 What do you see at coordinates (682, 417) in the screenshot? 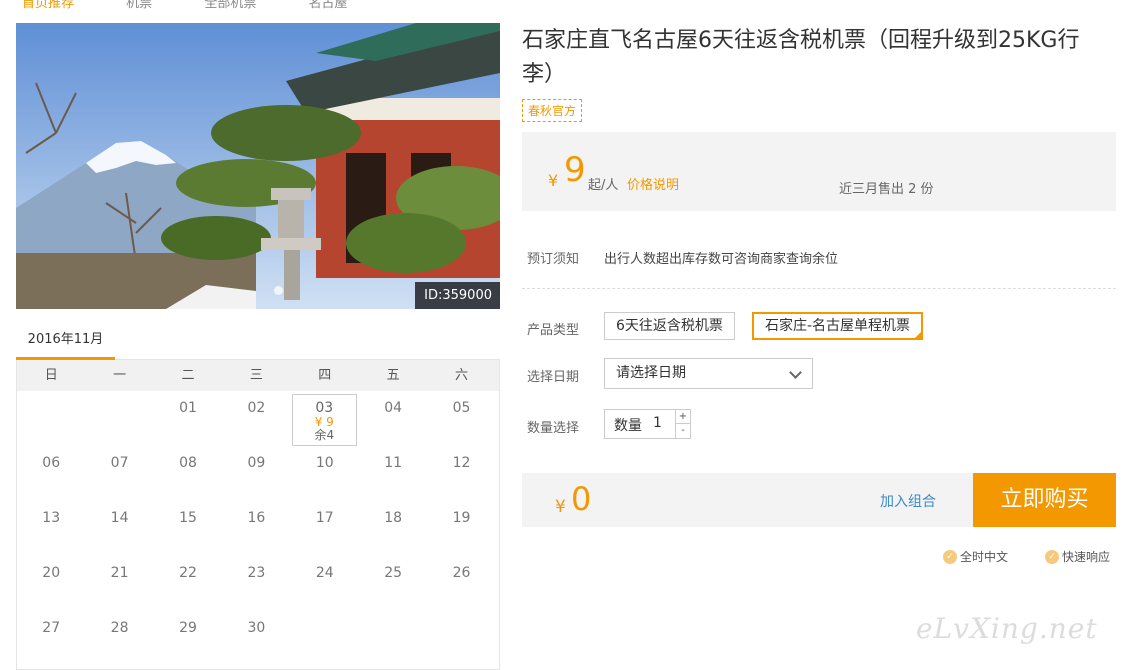
I see `quantity-plus-button: +` at bounding box center [682, 417].